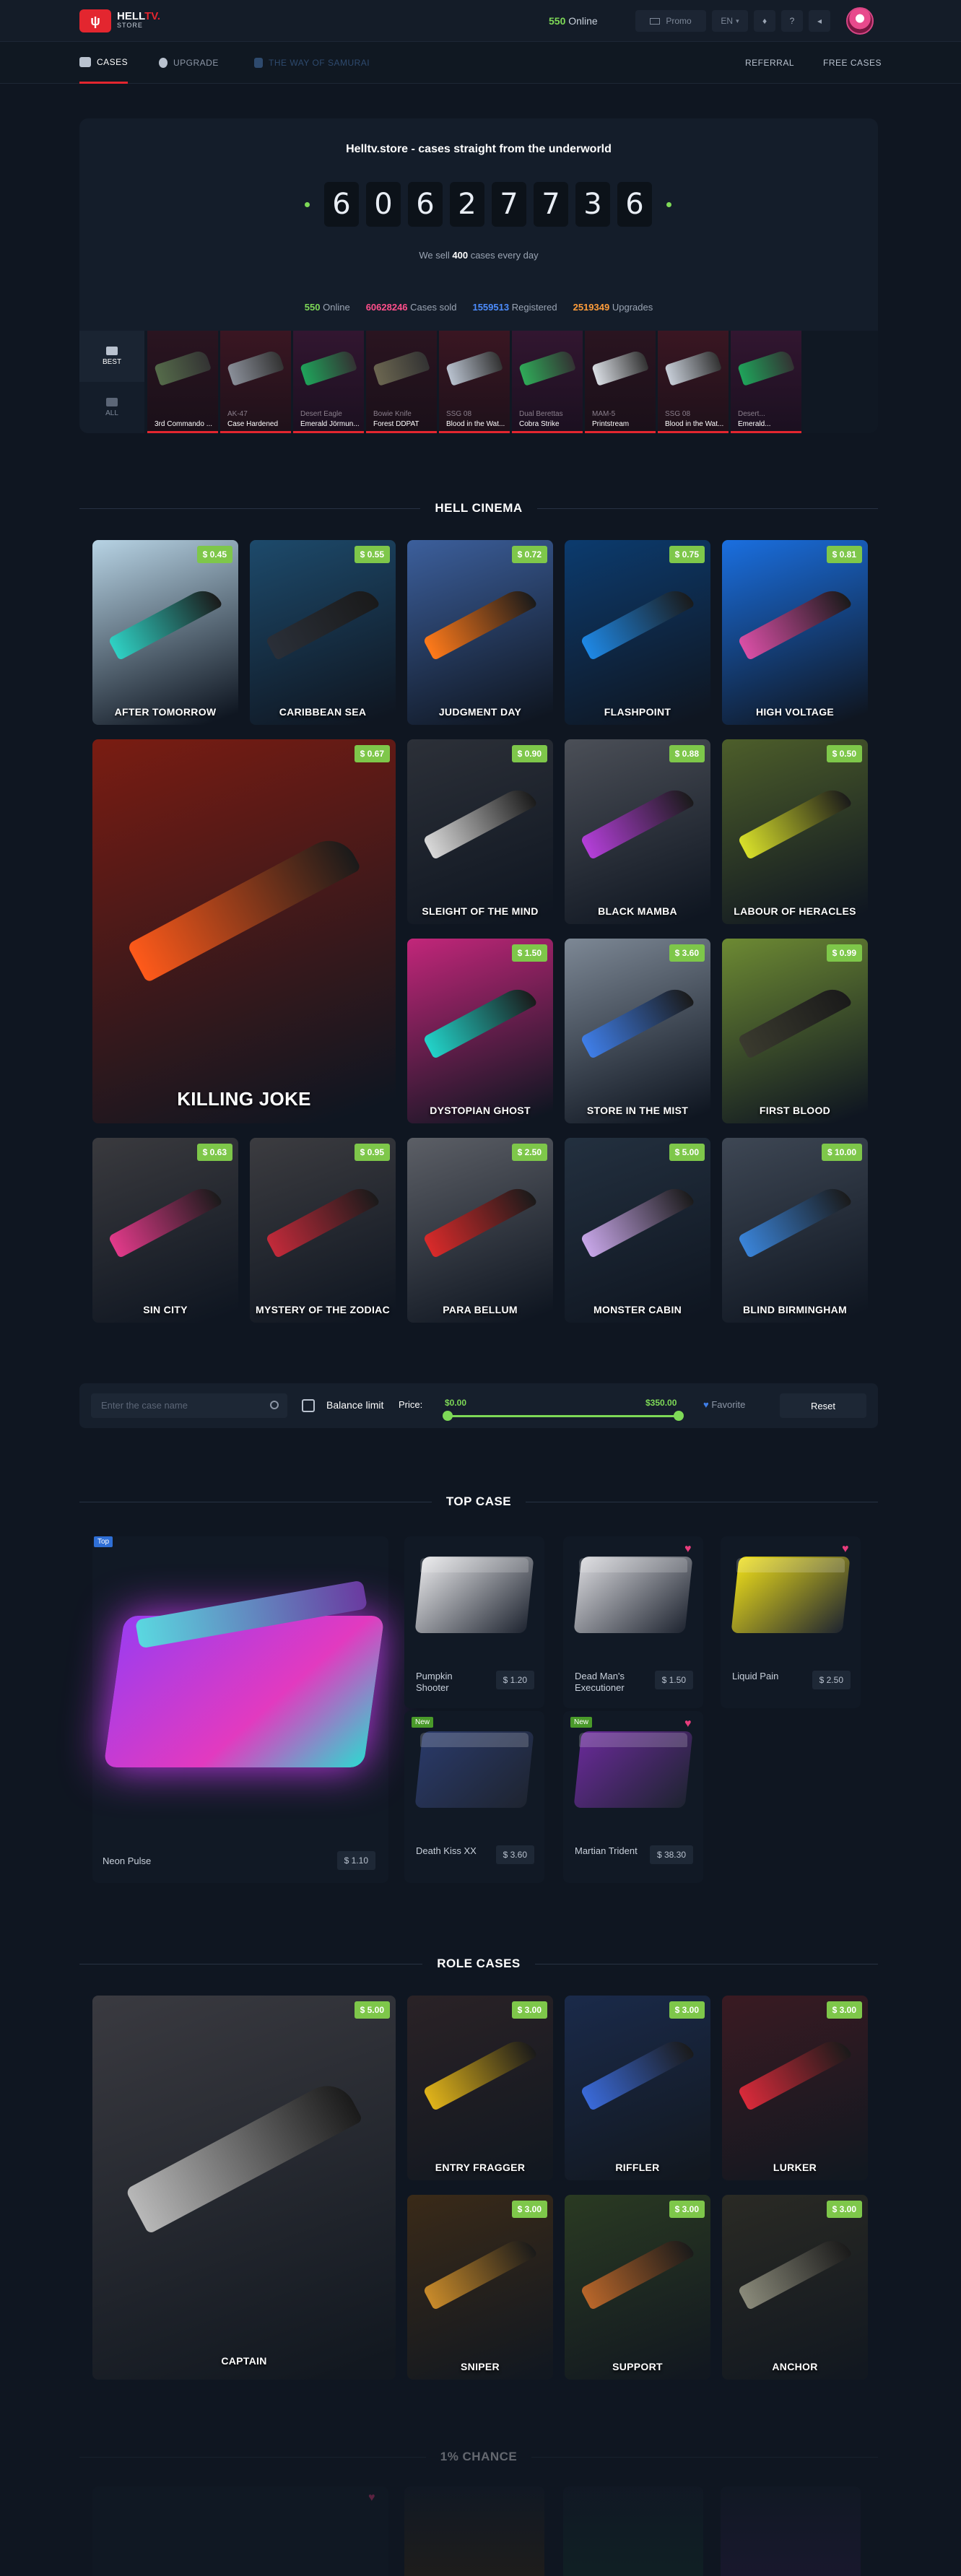 This screenshot has height=2576, width=961. Describe the element at coordinates (448, 1416) in the screenshot. I see `slider-handle-min` at that location.